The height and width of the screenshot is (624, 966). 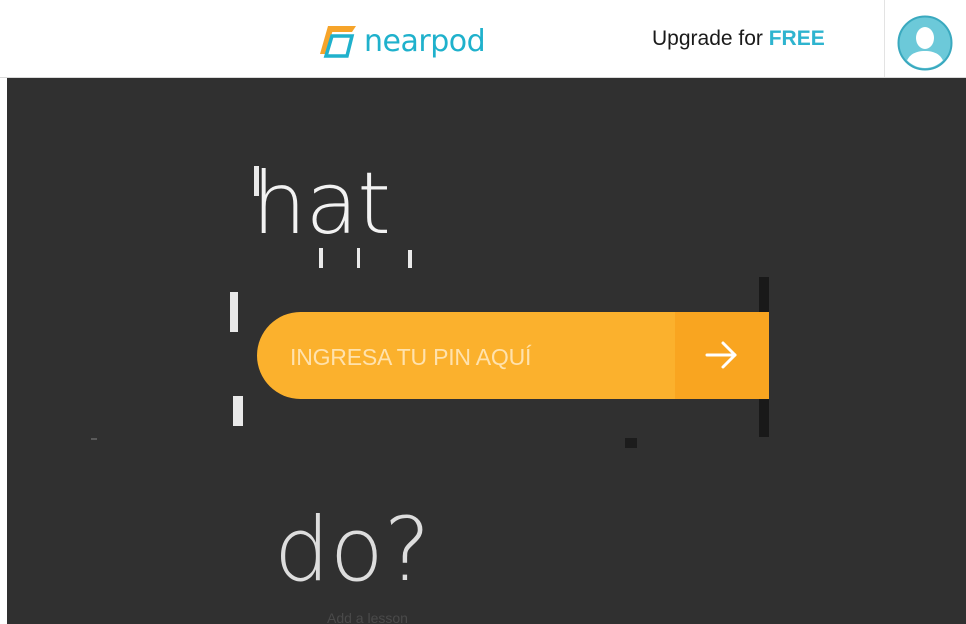 What do you see at coordinates (367, 617) in the screenshot?
I see `bottom-faint-text: Add a lesson` at bounding box center [367, 617].